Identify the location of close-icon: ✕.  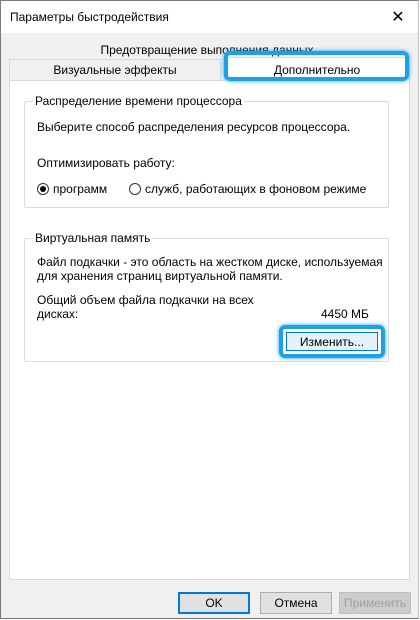
(398, 17).